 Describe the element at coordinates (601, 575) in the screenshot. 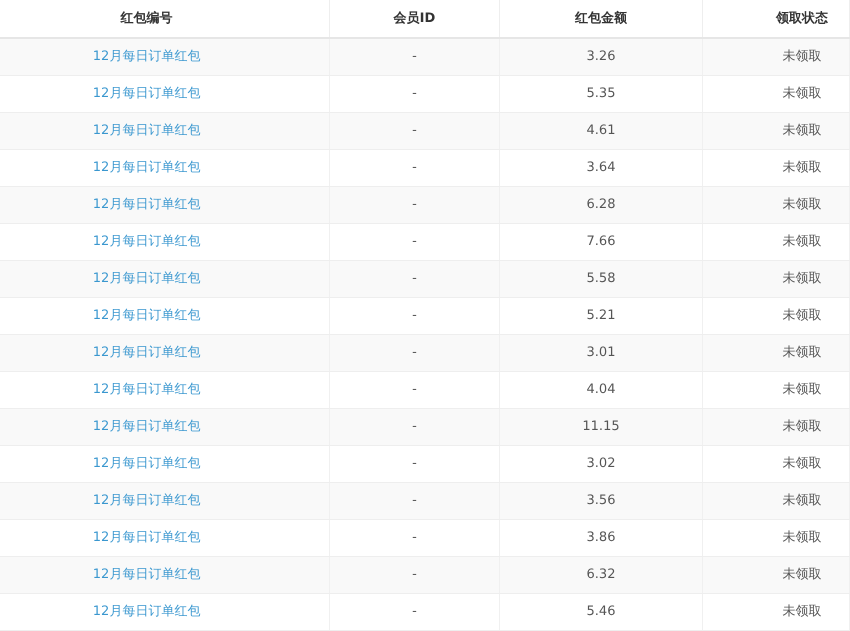

I see `table-cell-text: 6.32` at that location.